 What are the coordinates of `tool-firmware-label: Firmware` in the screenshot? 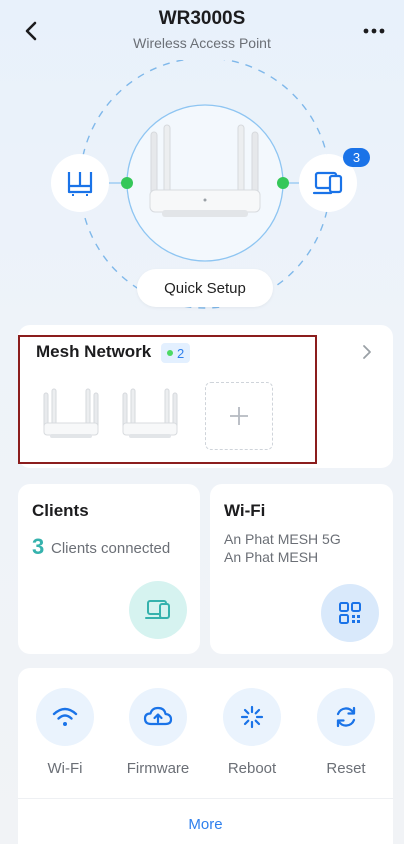 It's located at (158, 768).